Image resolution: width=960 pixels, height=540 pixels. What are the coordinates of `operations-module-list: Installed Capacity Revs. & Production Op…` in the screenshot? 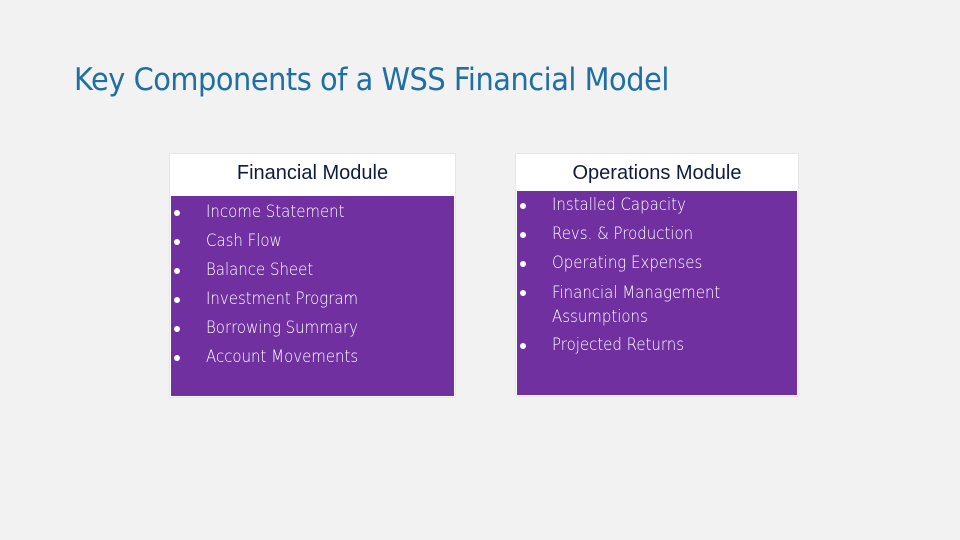 It's located at (657, 275).